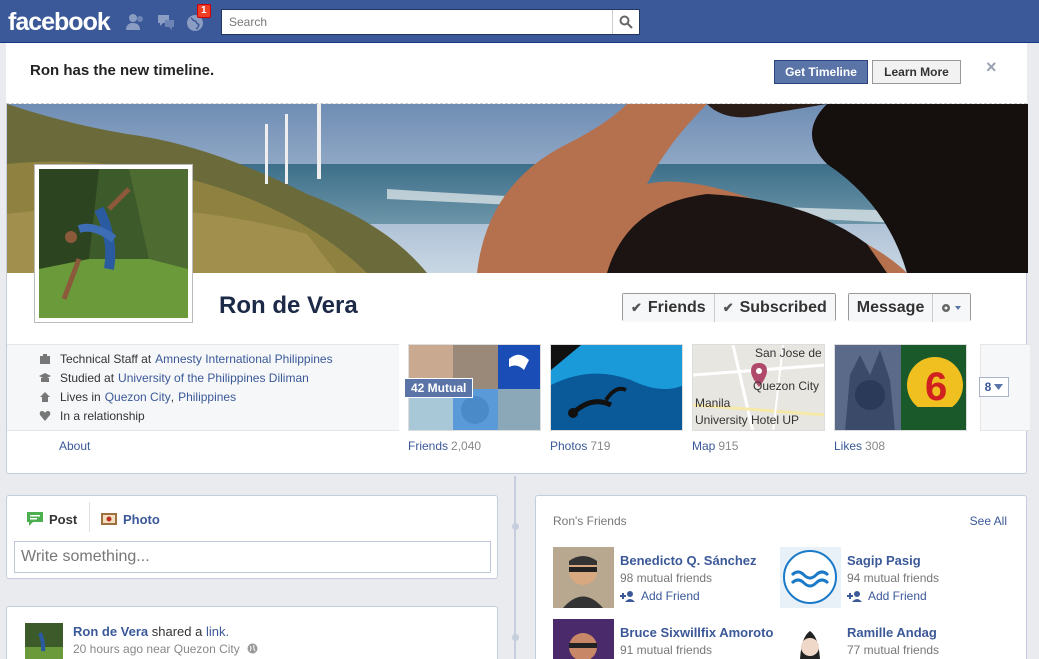  I want to click on photo-tab-label: Photo, so click(141, 519).